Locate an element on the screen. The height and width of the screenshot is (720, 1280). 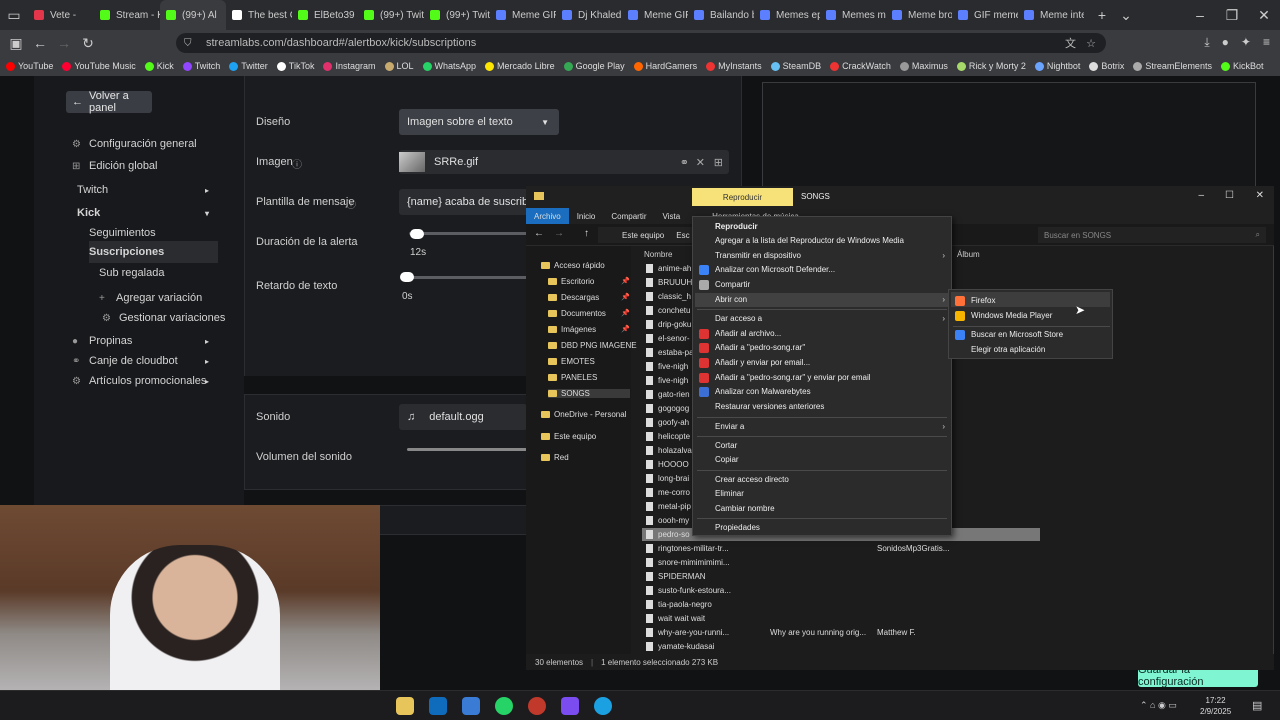
explorer-close-icon: ✕ is located at coordinates (1260, 195).